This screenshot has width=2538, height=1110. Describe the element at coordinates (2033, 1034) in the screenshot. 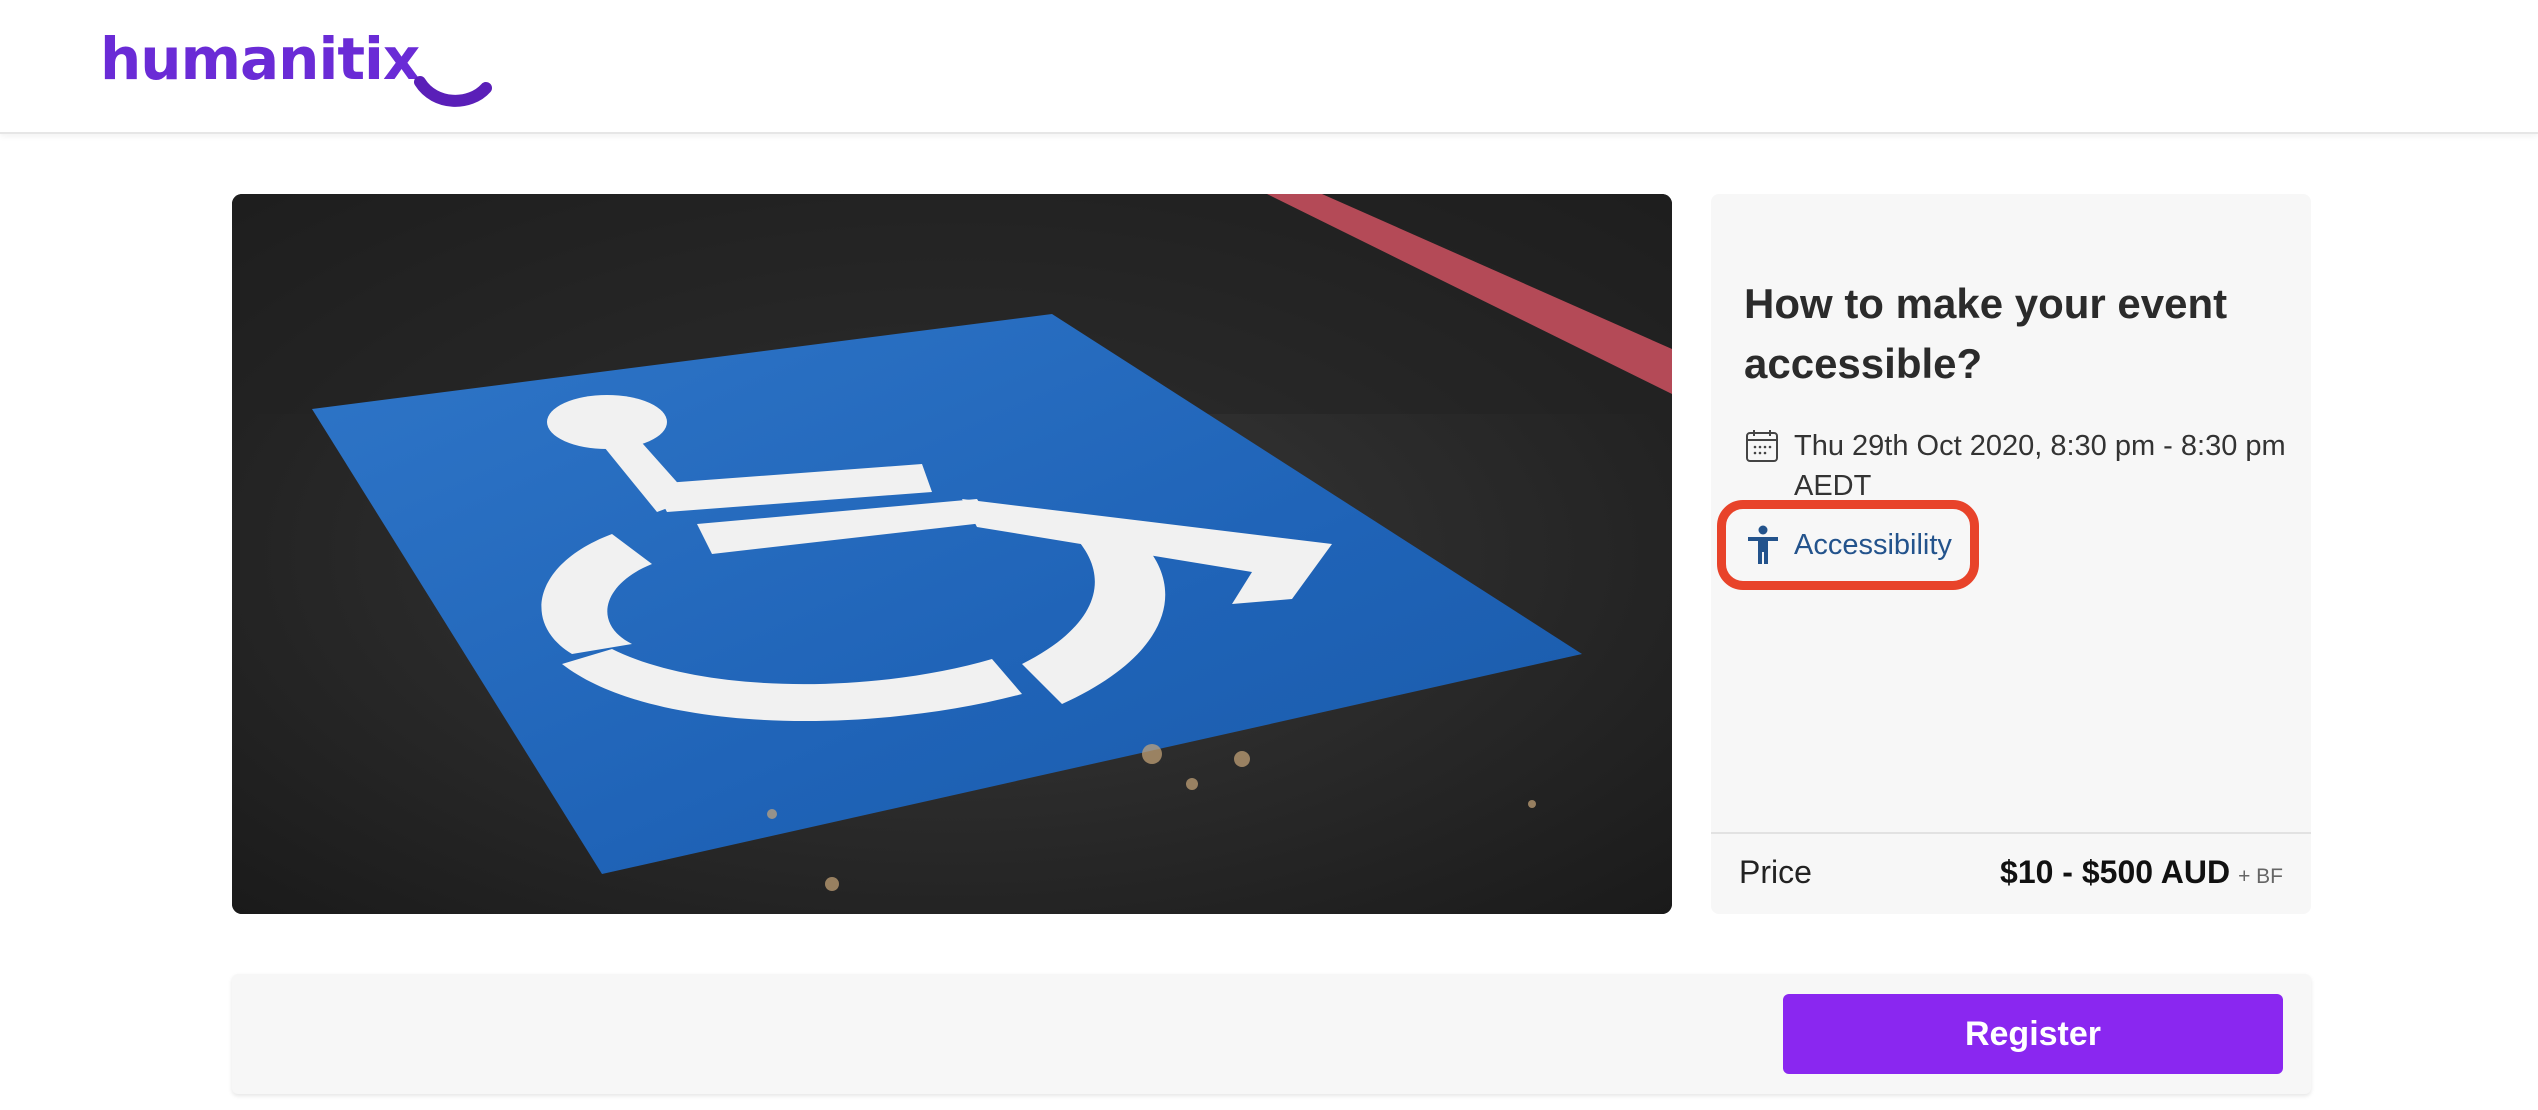

I see `register-button: Register` at that location.